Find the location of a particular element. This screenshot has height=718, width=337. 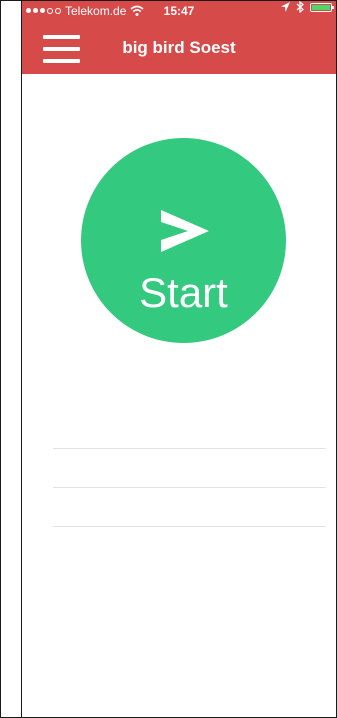

location-arrow-icon is located at coordinates (285, 7).